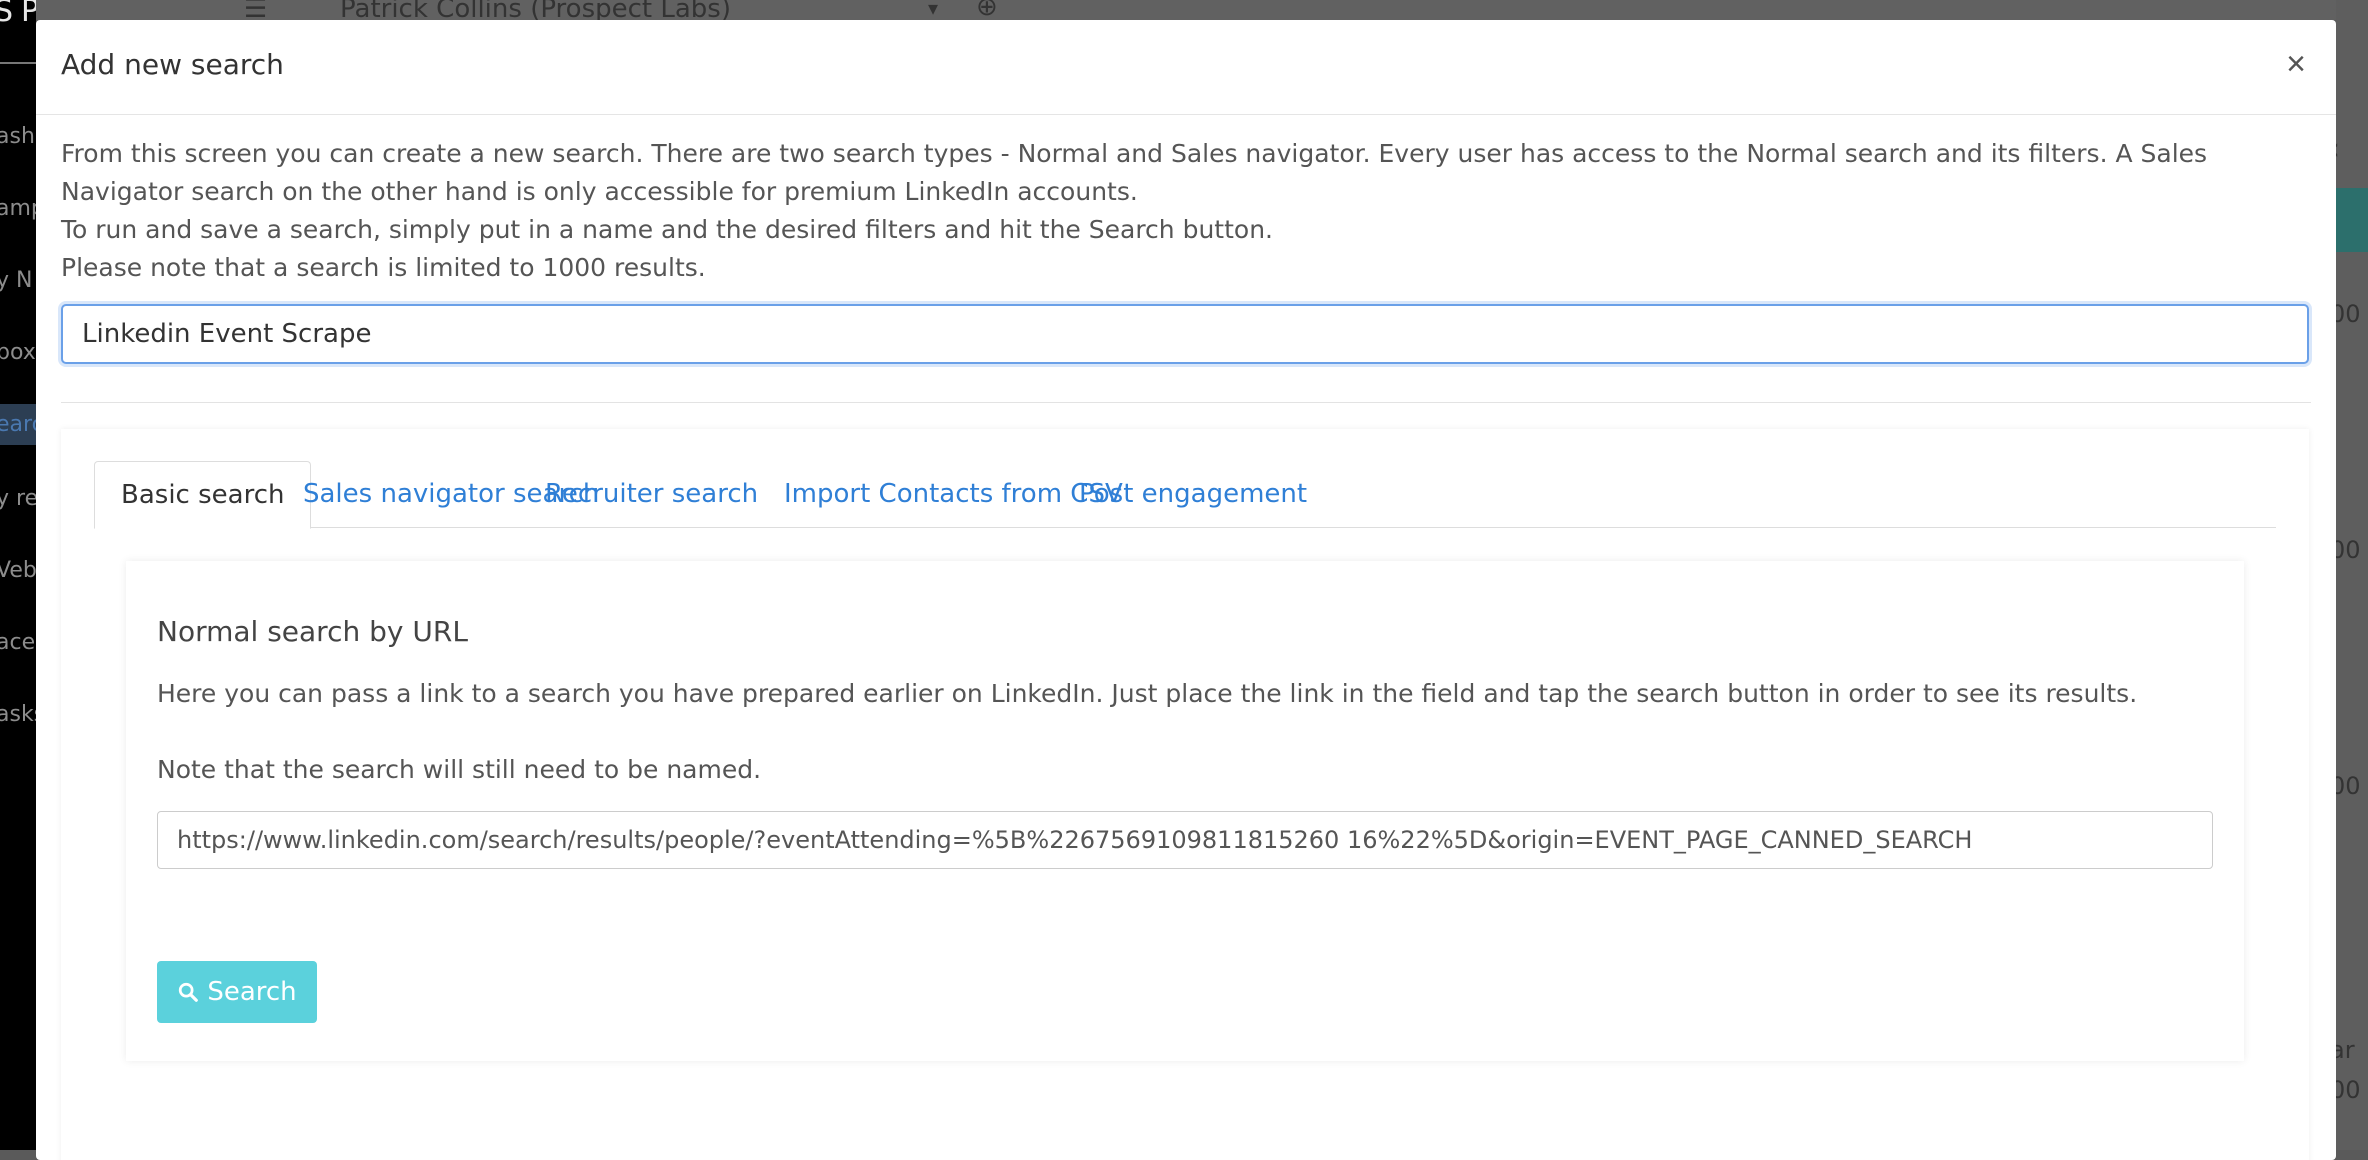  Describe the element at coordinates (18, 352) in the screenshot. I see `sidebar-item-inbox: box` at that location.